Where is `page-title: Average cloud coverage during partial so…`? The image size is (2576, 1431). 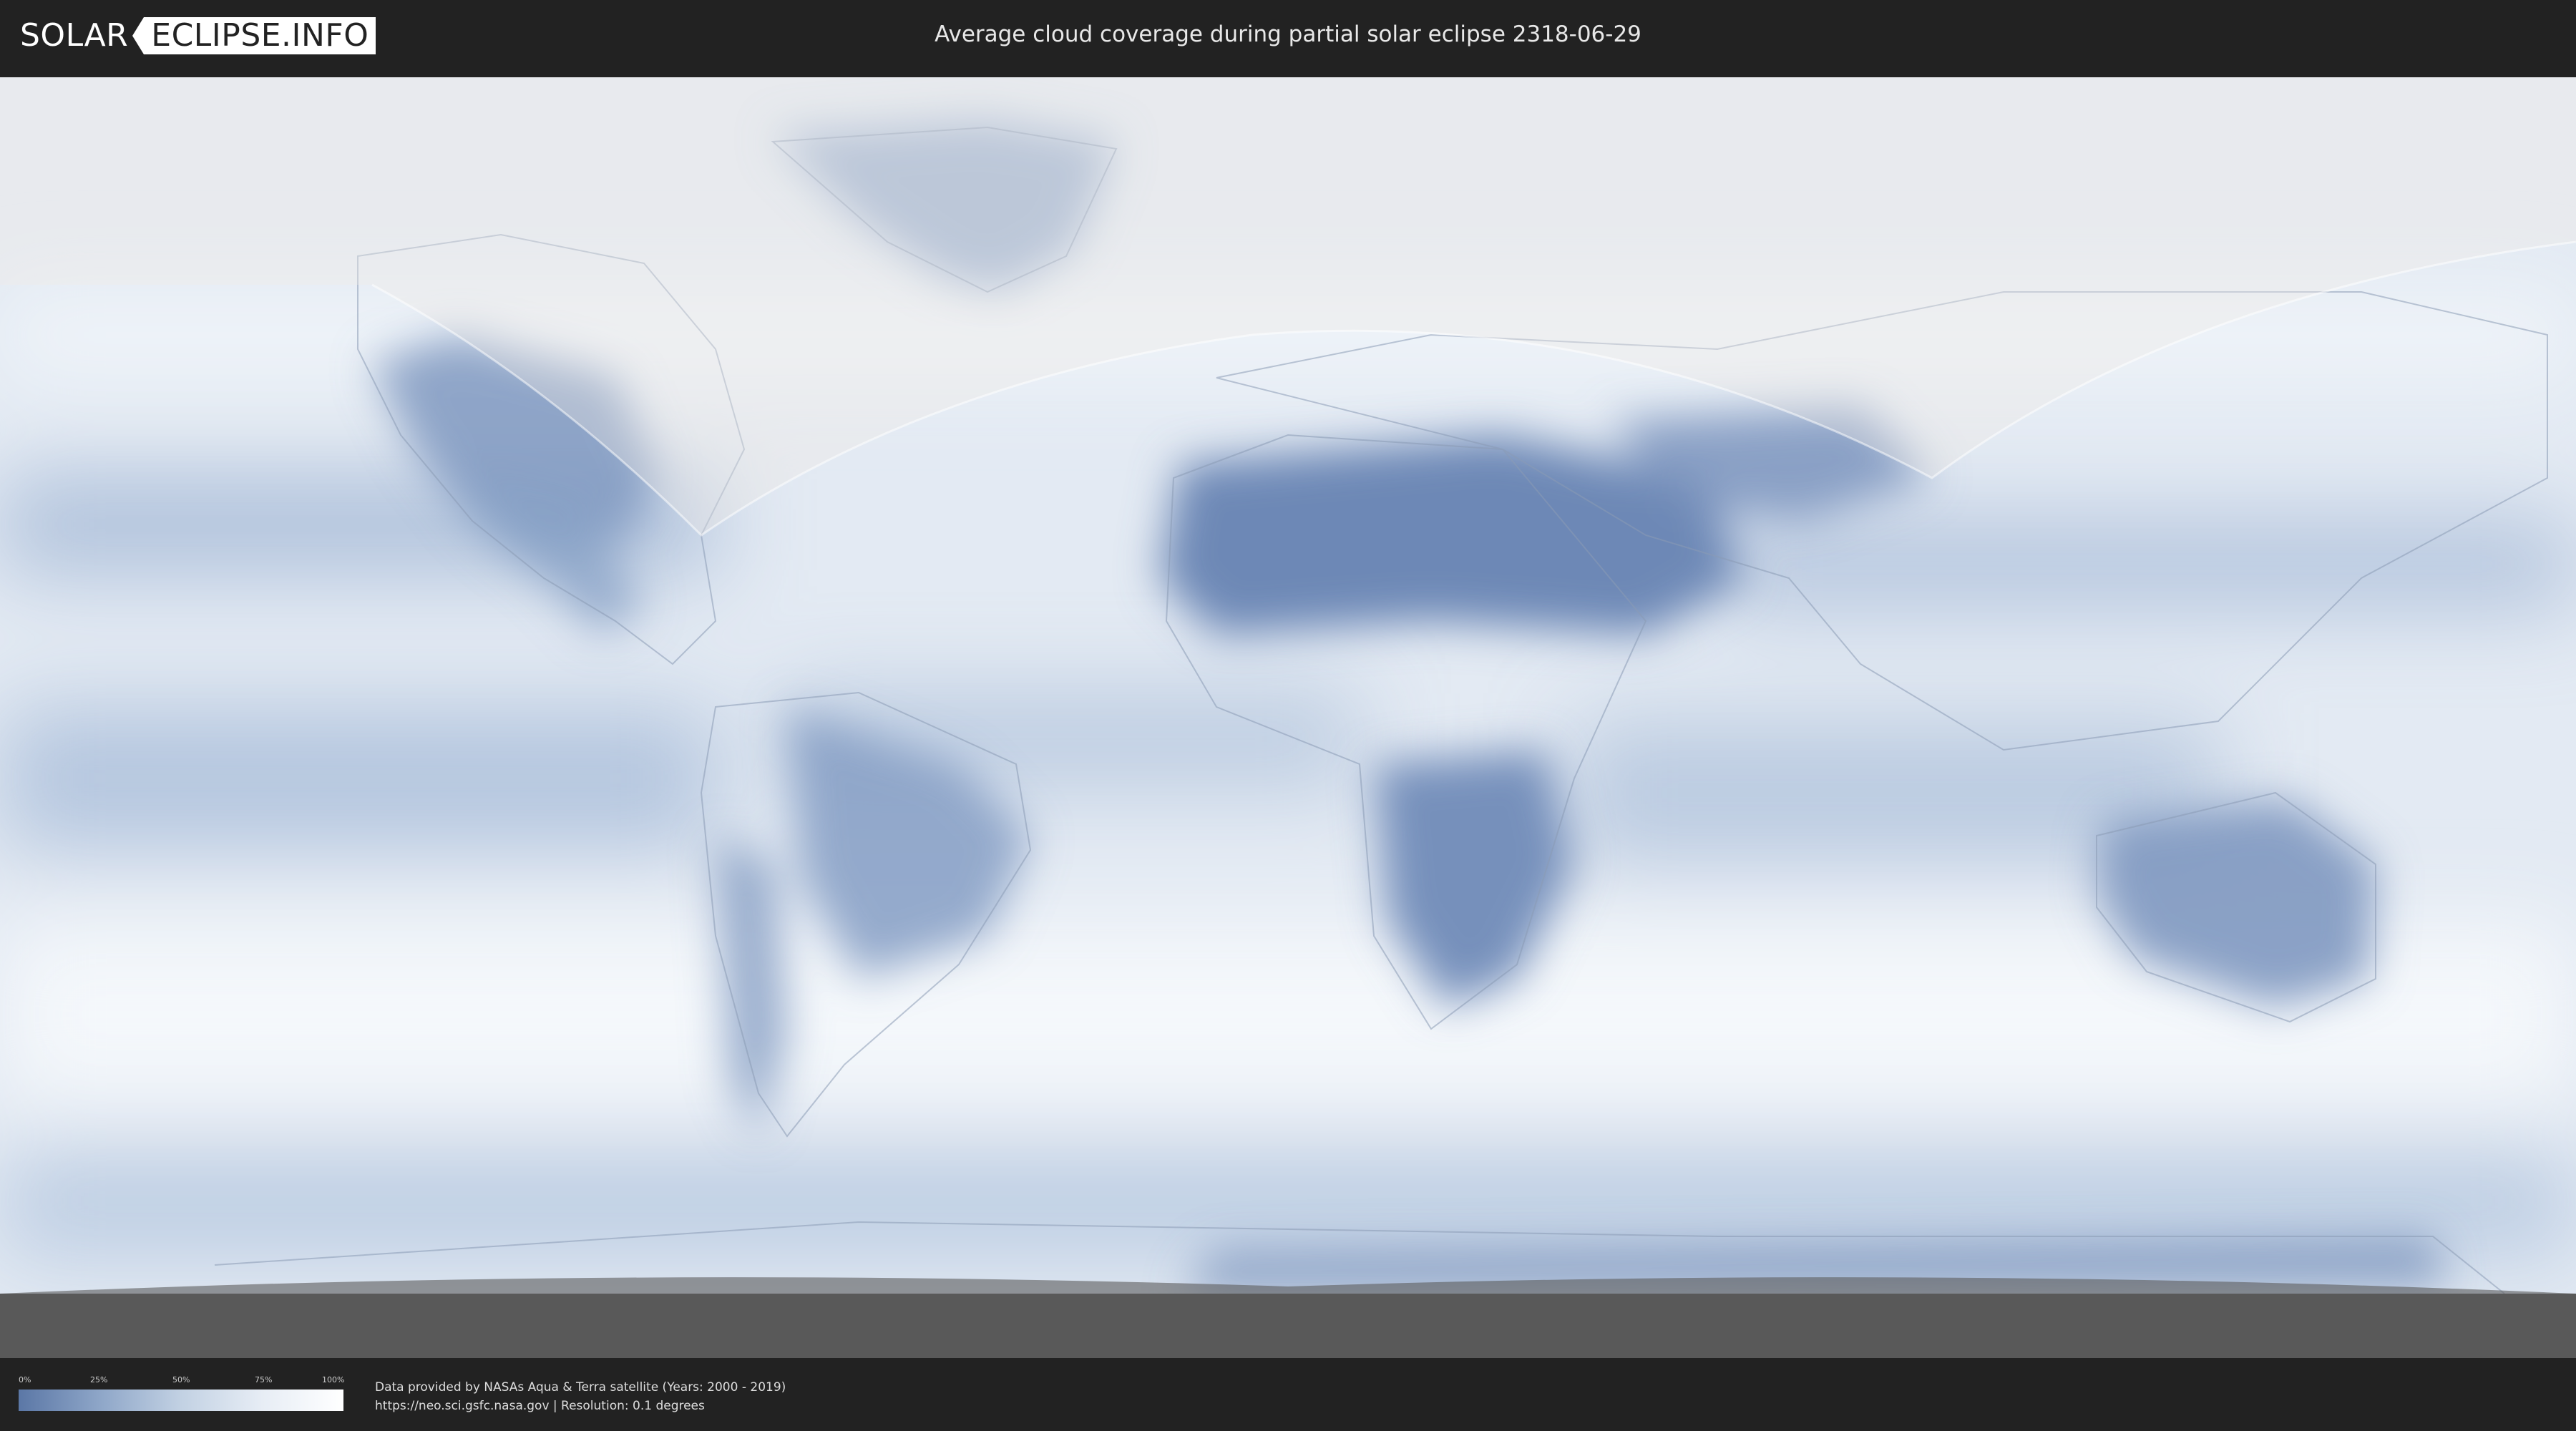
page-title: Average cloud coverage during partial so… is located at coordinates (1288, 34).